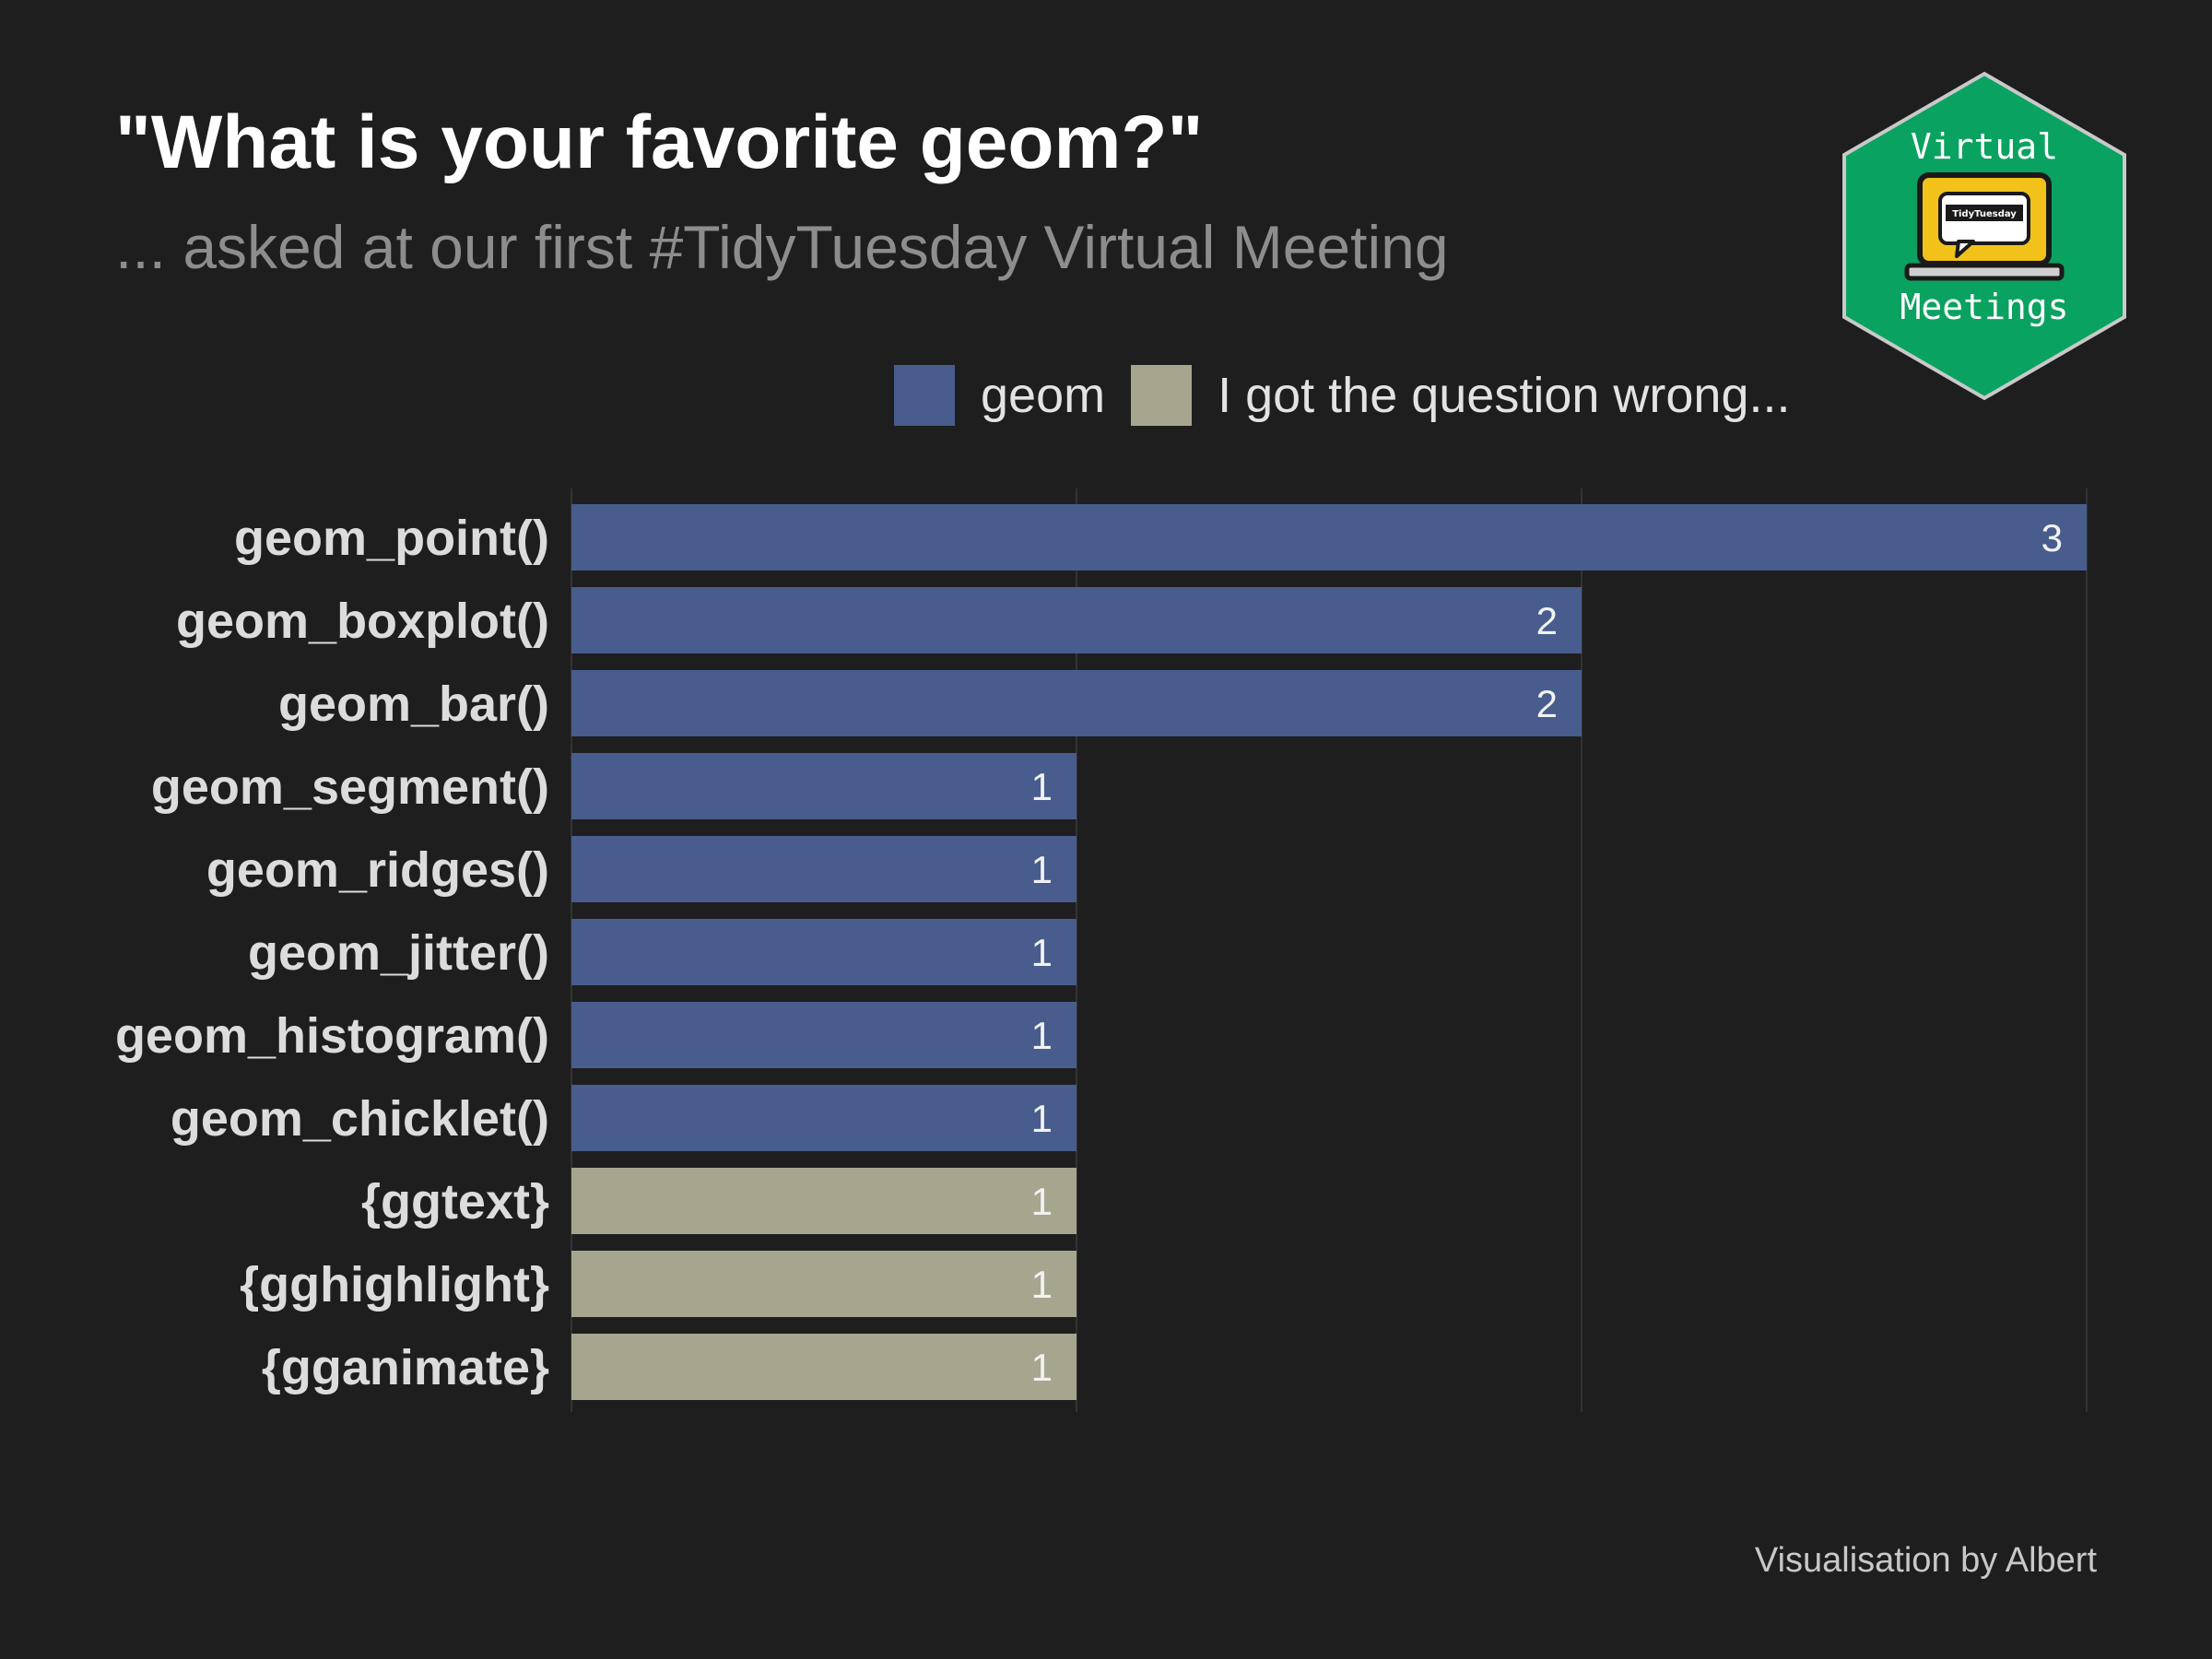 Image resolution: width=2212 pixels, height=1659 pixels. Describe the element at coordinates (455, 1202) in the screenshot. I see `category-label: {ggtext}` at that location.